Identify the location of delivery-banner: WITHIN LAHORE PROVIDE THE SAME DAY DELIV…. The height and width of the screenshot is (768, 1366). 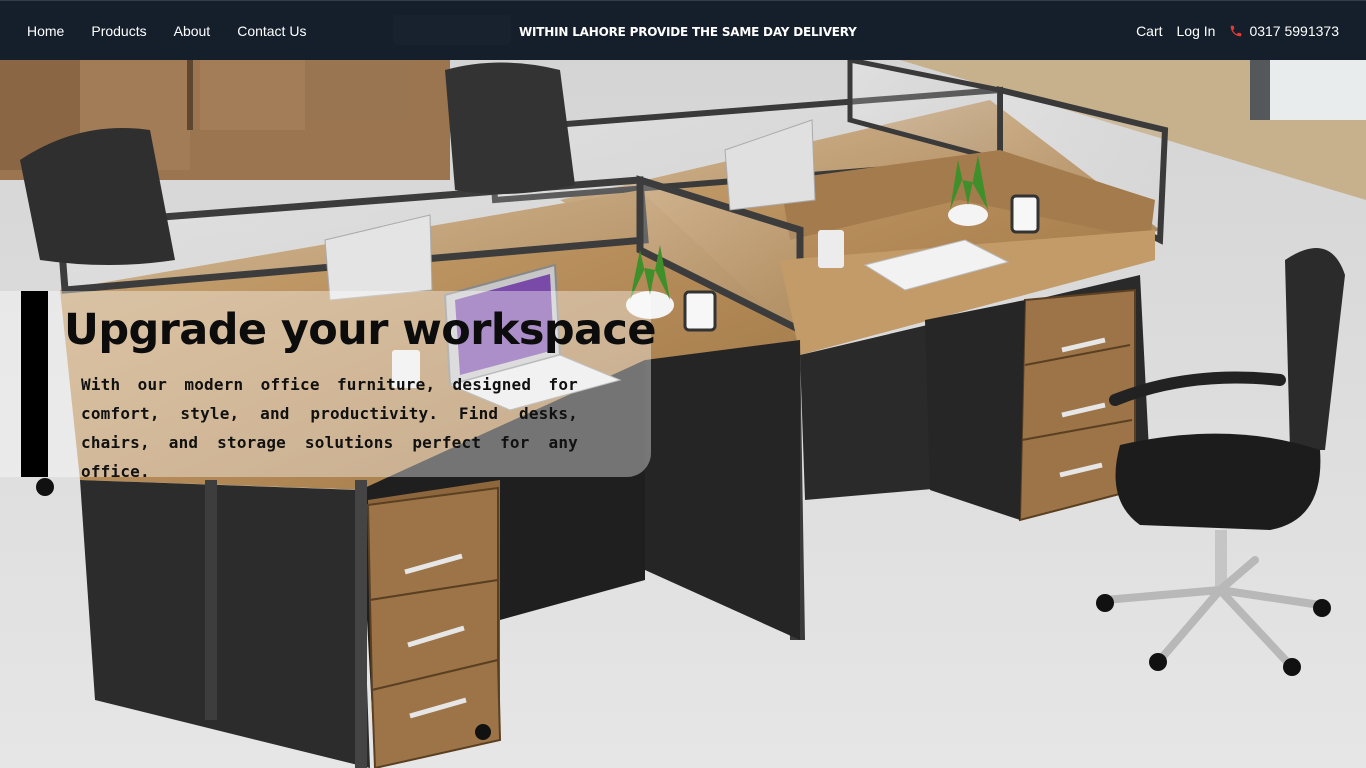
(688, 32).